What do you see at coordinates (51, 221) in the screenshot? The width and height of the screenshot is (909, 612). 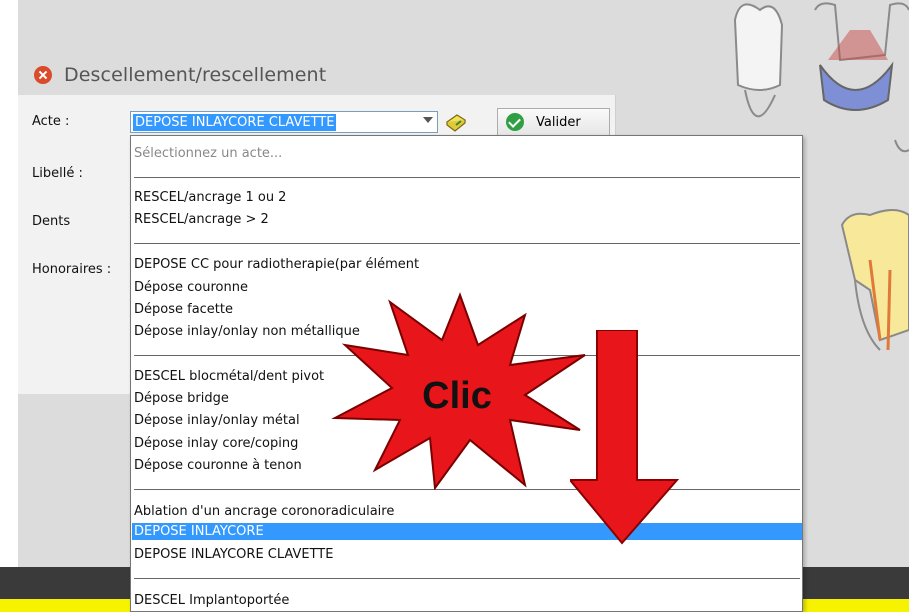 I see `dents-label: Dents` at bounding box center [51, 221].